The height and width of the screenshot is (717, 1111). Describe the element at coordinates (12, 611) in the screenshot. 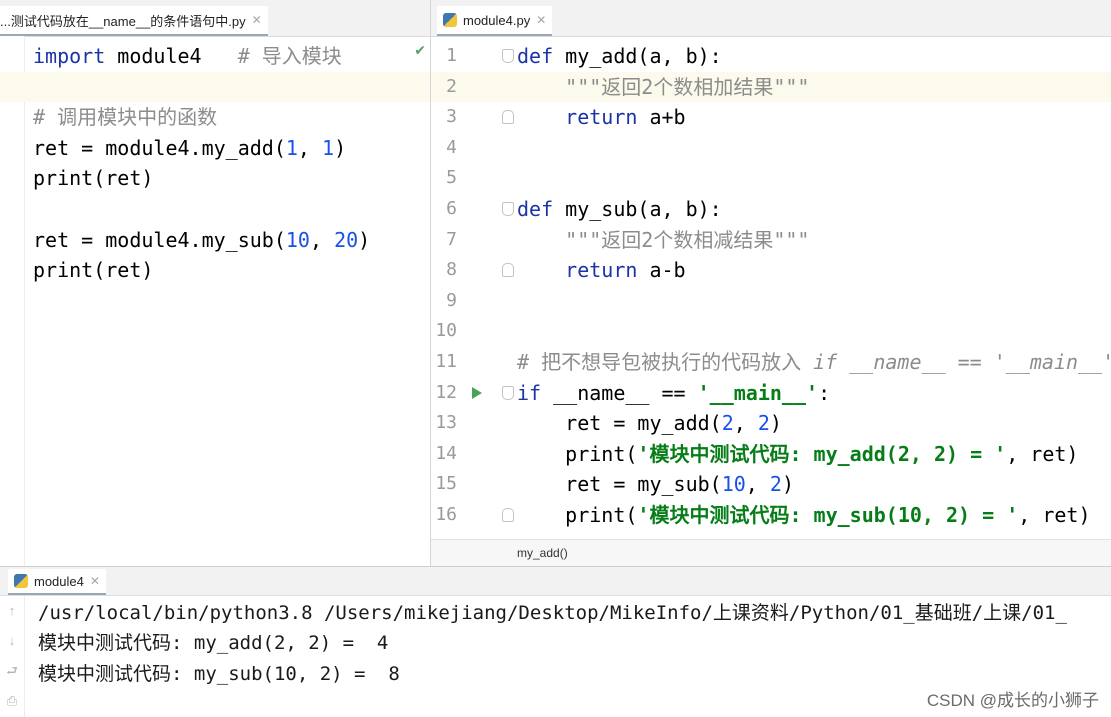

I see `up-arrow-icon: ↑` at that location.